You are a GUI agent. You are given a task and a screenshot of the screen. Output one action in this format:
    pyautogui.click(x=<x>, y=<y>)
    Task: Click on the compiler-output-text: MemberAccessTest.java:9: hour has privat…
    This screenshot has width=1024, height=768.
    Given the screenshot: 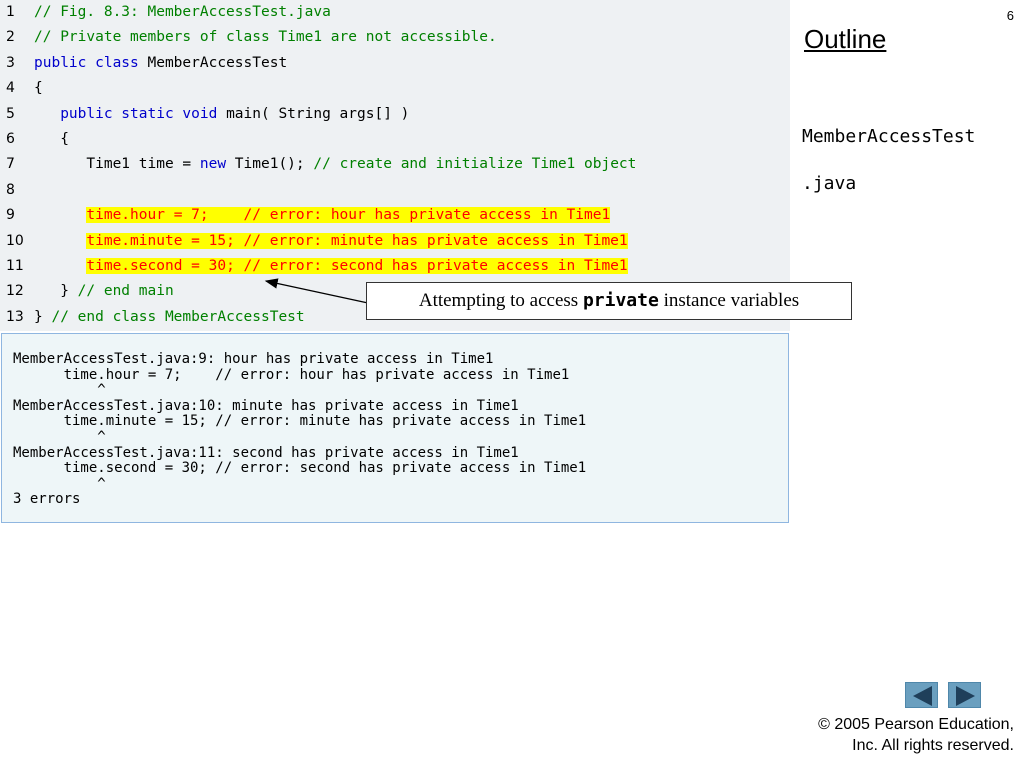 What is the action you would take?
    pyautogui.click(x=300, y=429)
    